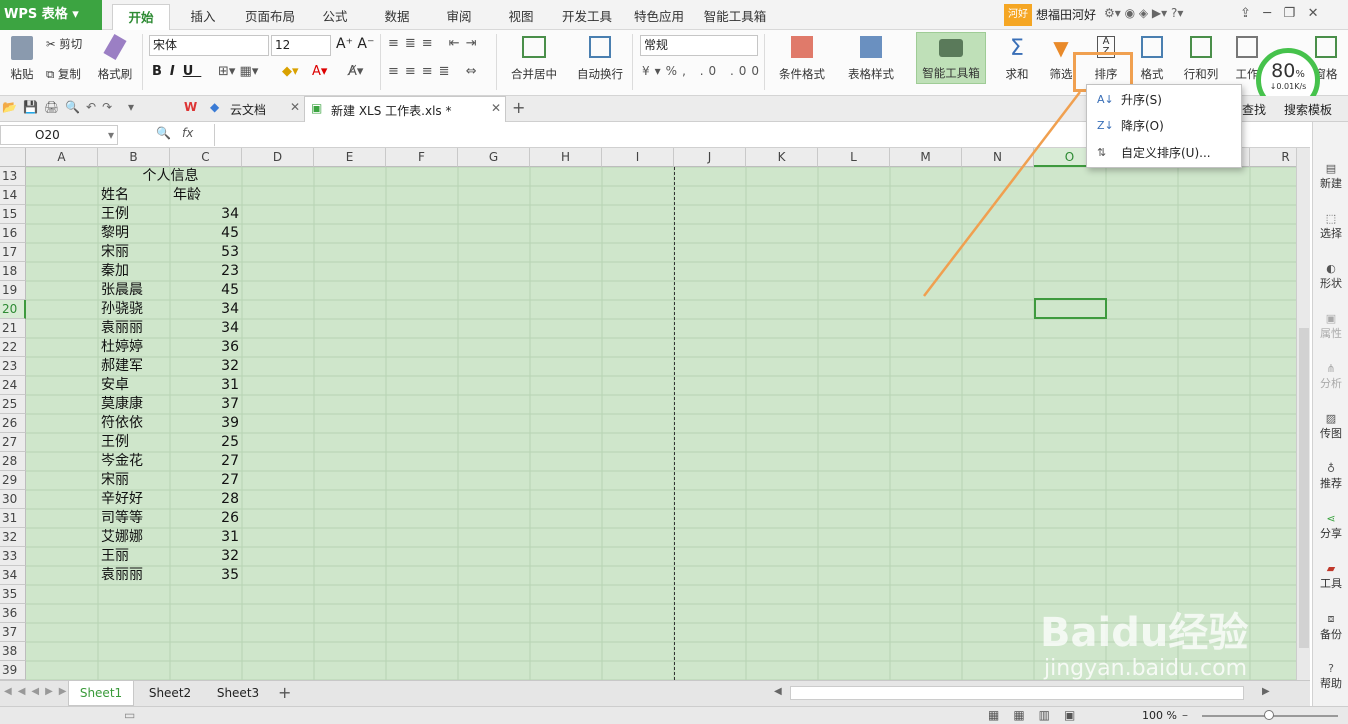 Image resolution: width=1348 pixels, height=724 pixels. What do you see at coordinates (13, 670) in the screenshot?
I see `row-header-39: 39` at bounding box center [13, 670].